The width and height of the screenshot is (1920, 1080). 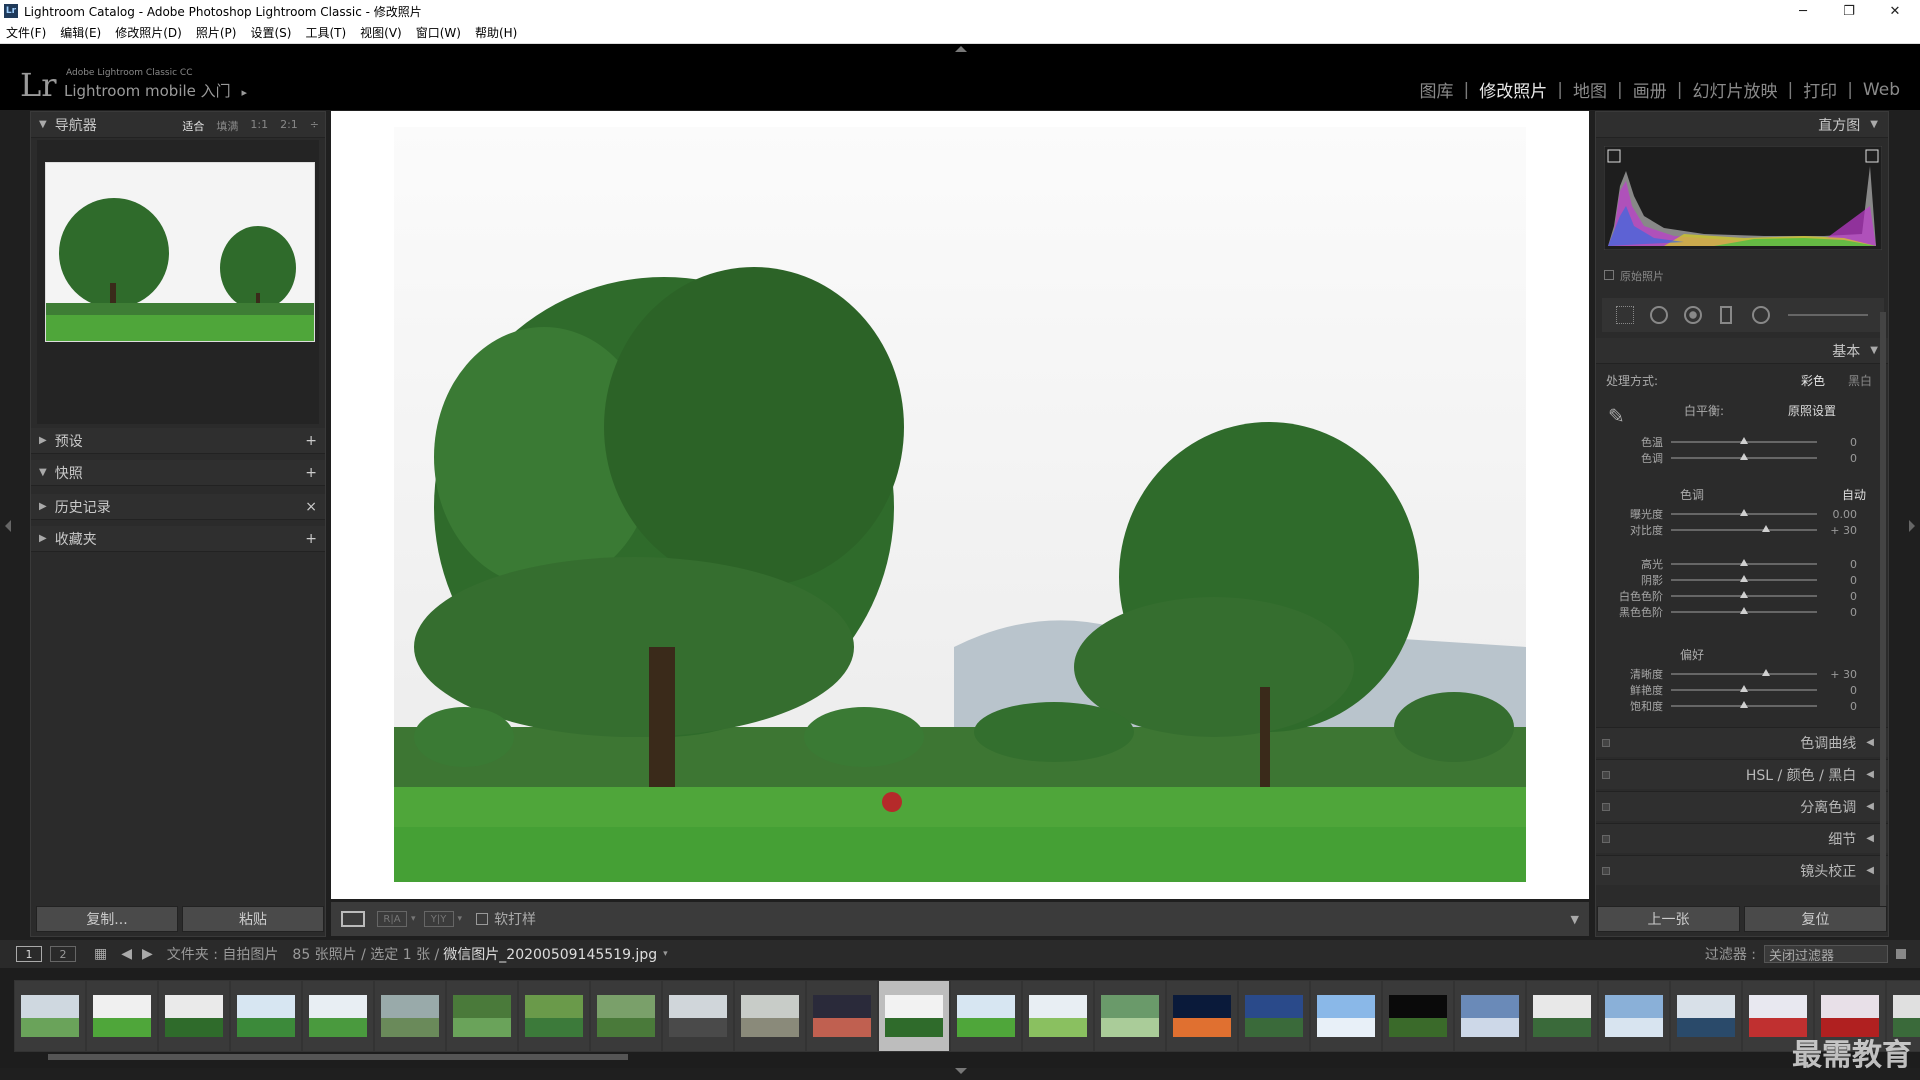 What do you see at coordinates (26, 32) in the screenshot?
I see `menu-file: 文件(F)` at bounding box center [26, 32].